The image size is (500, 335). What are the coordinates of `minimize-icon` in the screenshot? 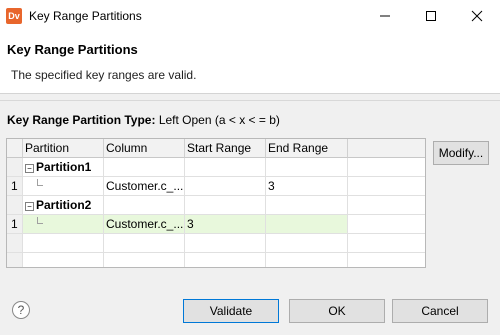 It's located at (385, 16).